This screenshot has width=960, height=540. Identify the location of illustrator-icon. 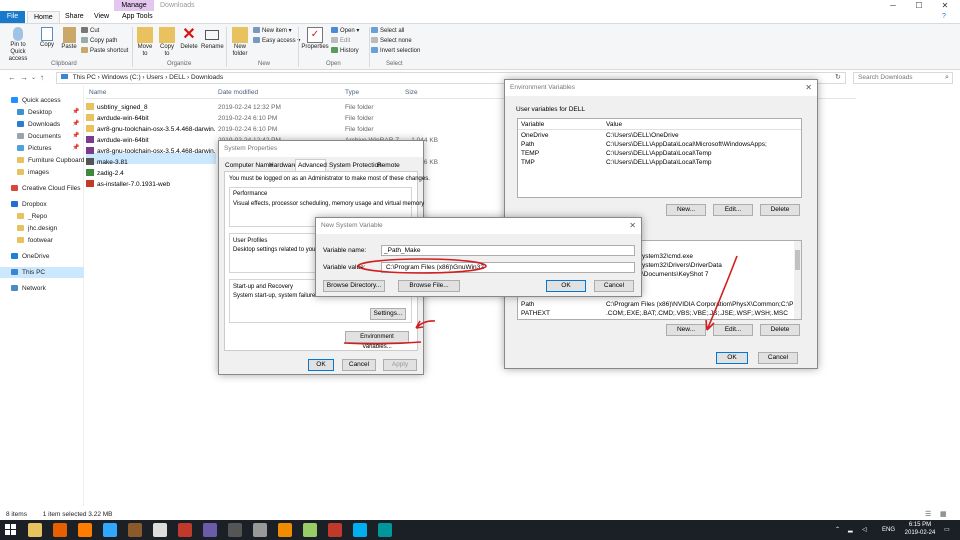
(85, 530).